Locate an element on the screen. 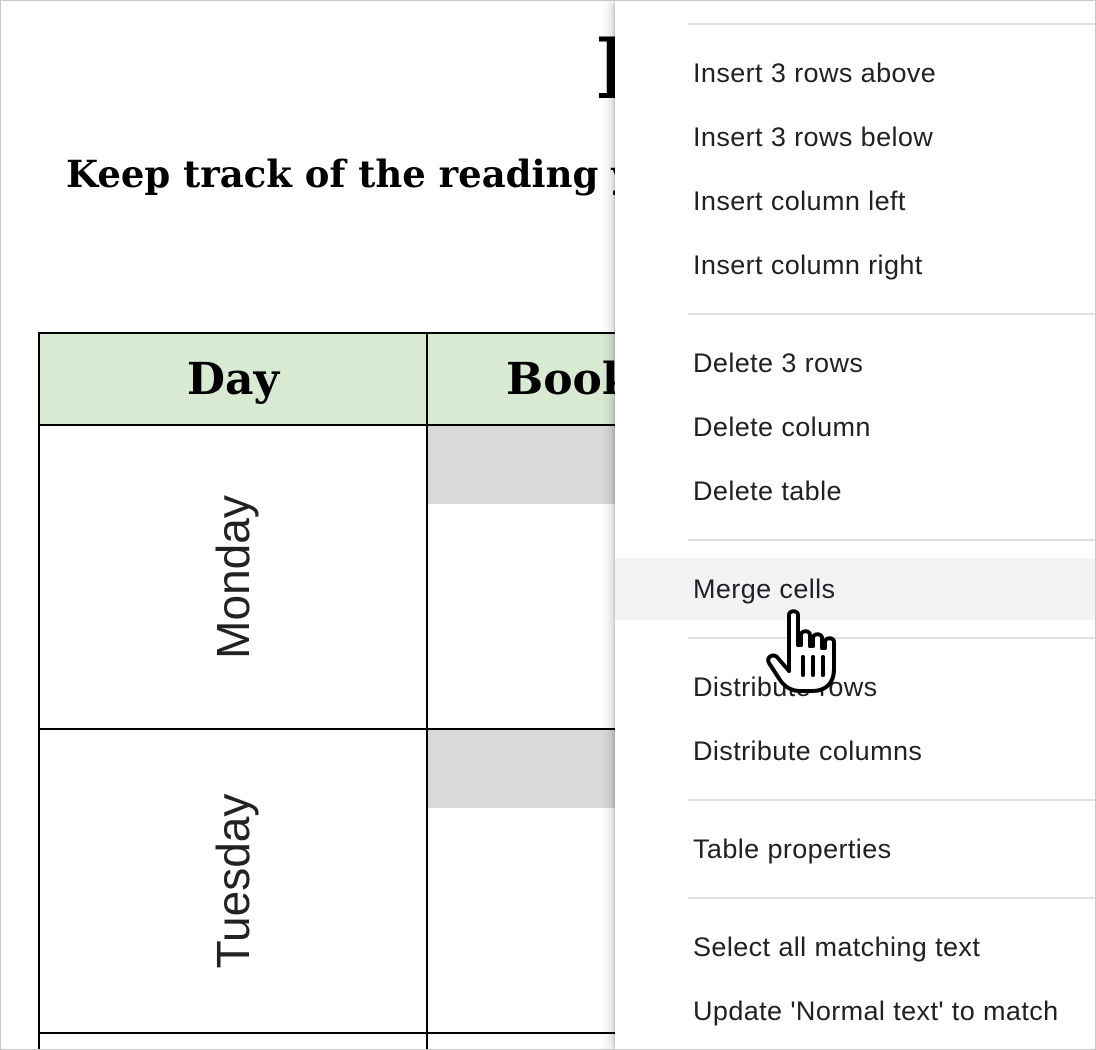  day-cell-tuesday: Tuesday is located at coordinates (233, 881).